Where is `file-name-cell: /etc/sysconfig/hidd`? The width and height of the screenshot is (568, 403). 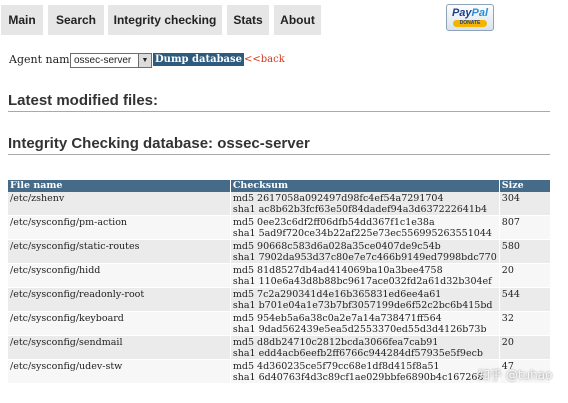
file-name-cell: /etc/sysconfig/hidd is located at coordinates (119, 275).